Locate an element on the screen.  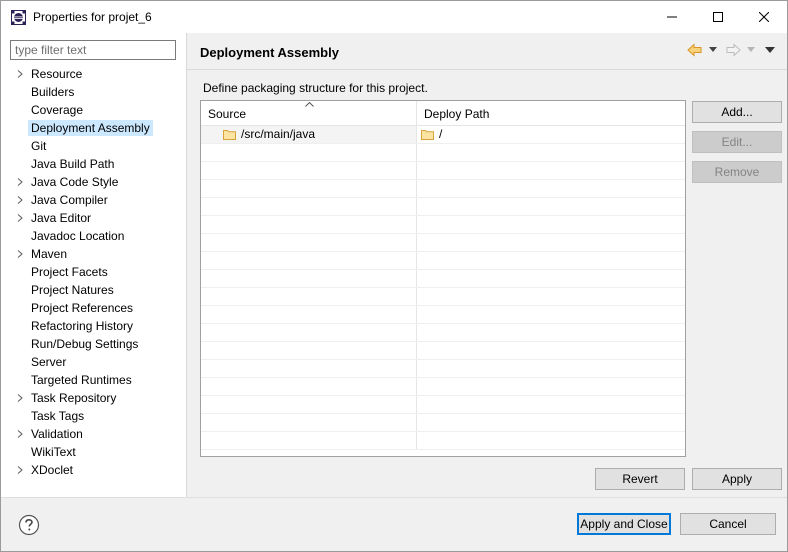
view-menu-icon is located at coordinates (770, 50).